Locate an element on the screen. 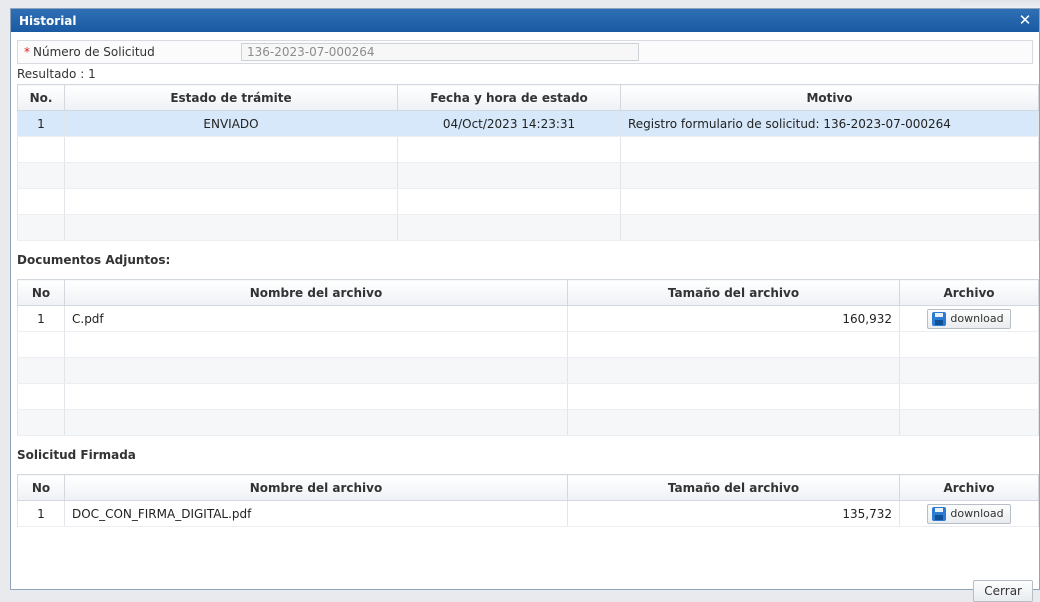  table-row: 1 C.pdf 160,932 download is located at coordinates (528, 318).